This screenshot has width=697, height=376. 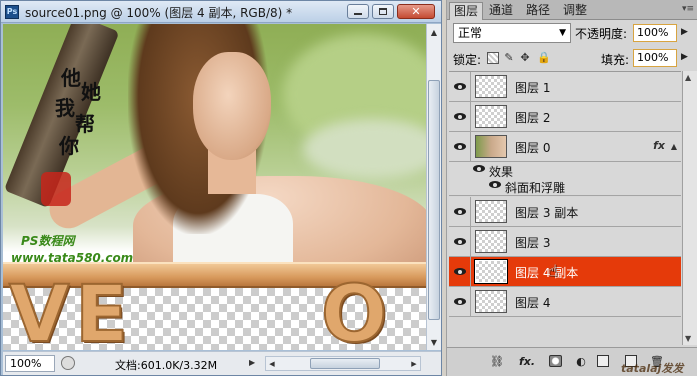 What do you see at coordinates (573, 58) in the screenshot?
I see `lock-row: 锁定: ✎ ✥ 🔒 填充: 100% ▶` at bounding box center [573, 58].